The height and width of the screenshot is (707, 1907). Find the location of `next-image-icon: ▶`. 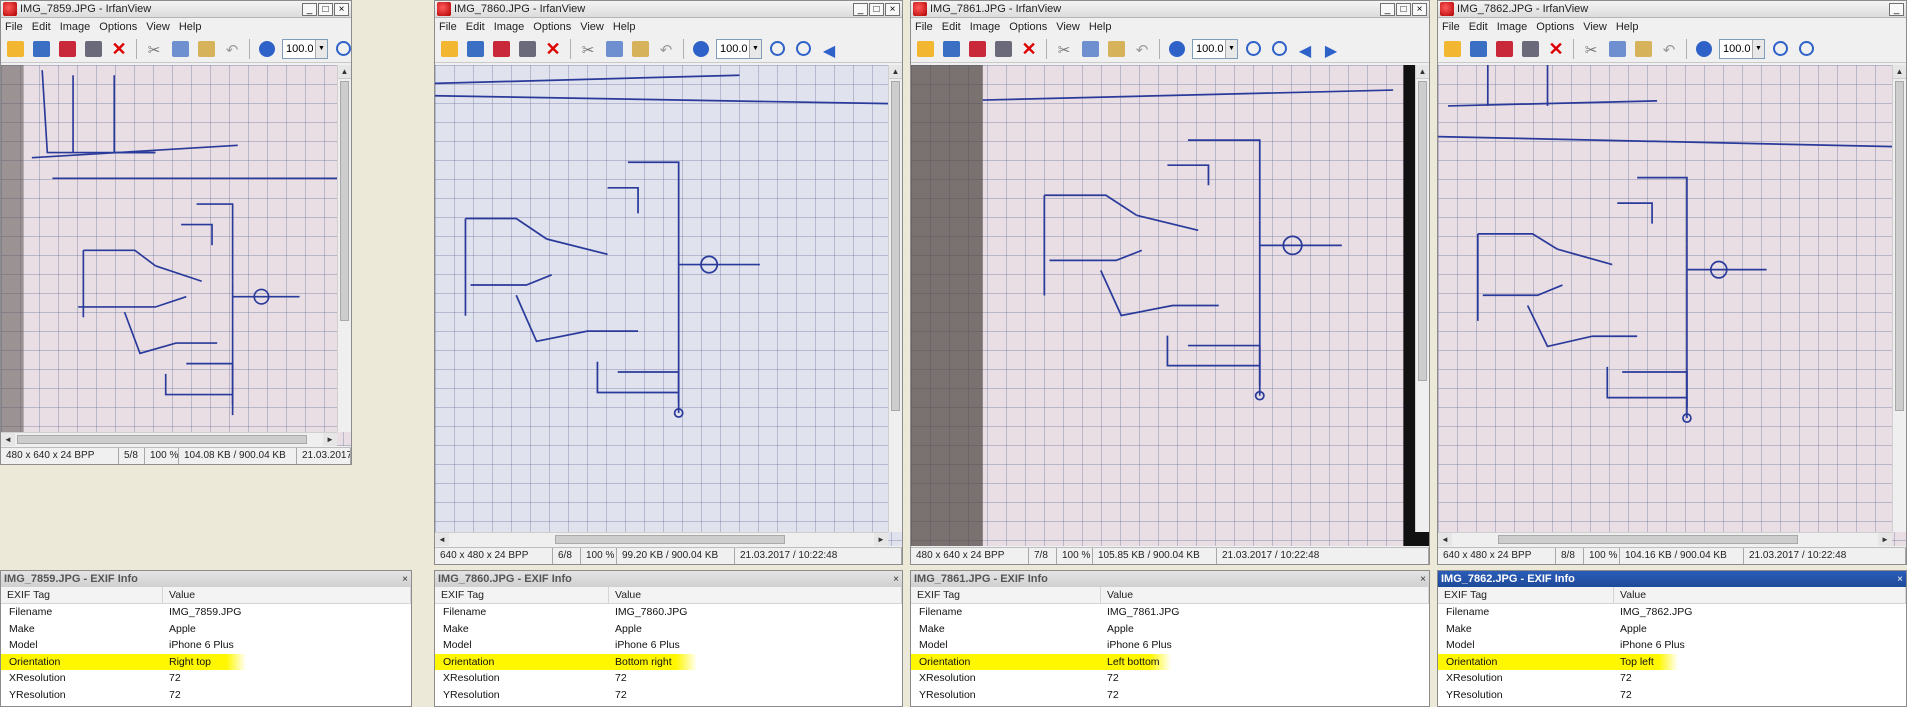

next-image-icon: ▶ is located at coordinates (1331, 49).